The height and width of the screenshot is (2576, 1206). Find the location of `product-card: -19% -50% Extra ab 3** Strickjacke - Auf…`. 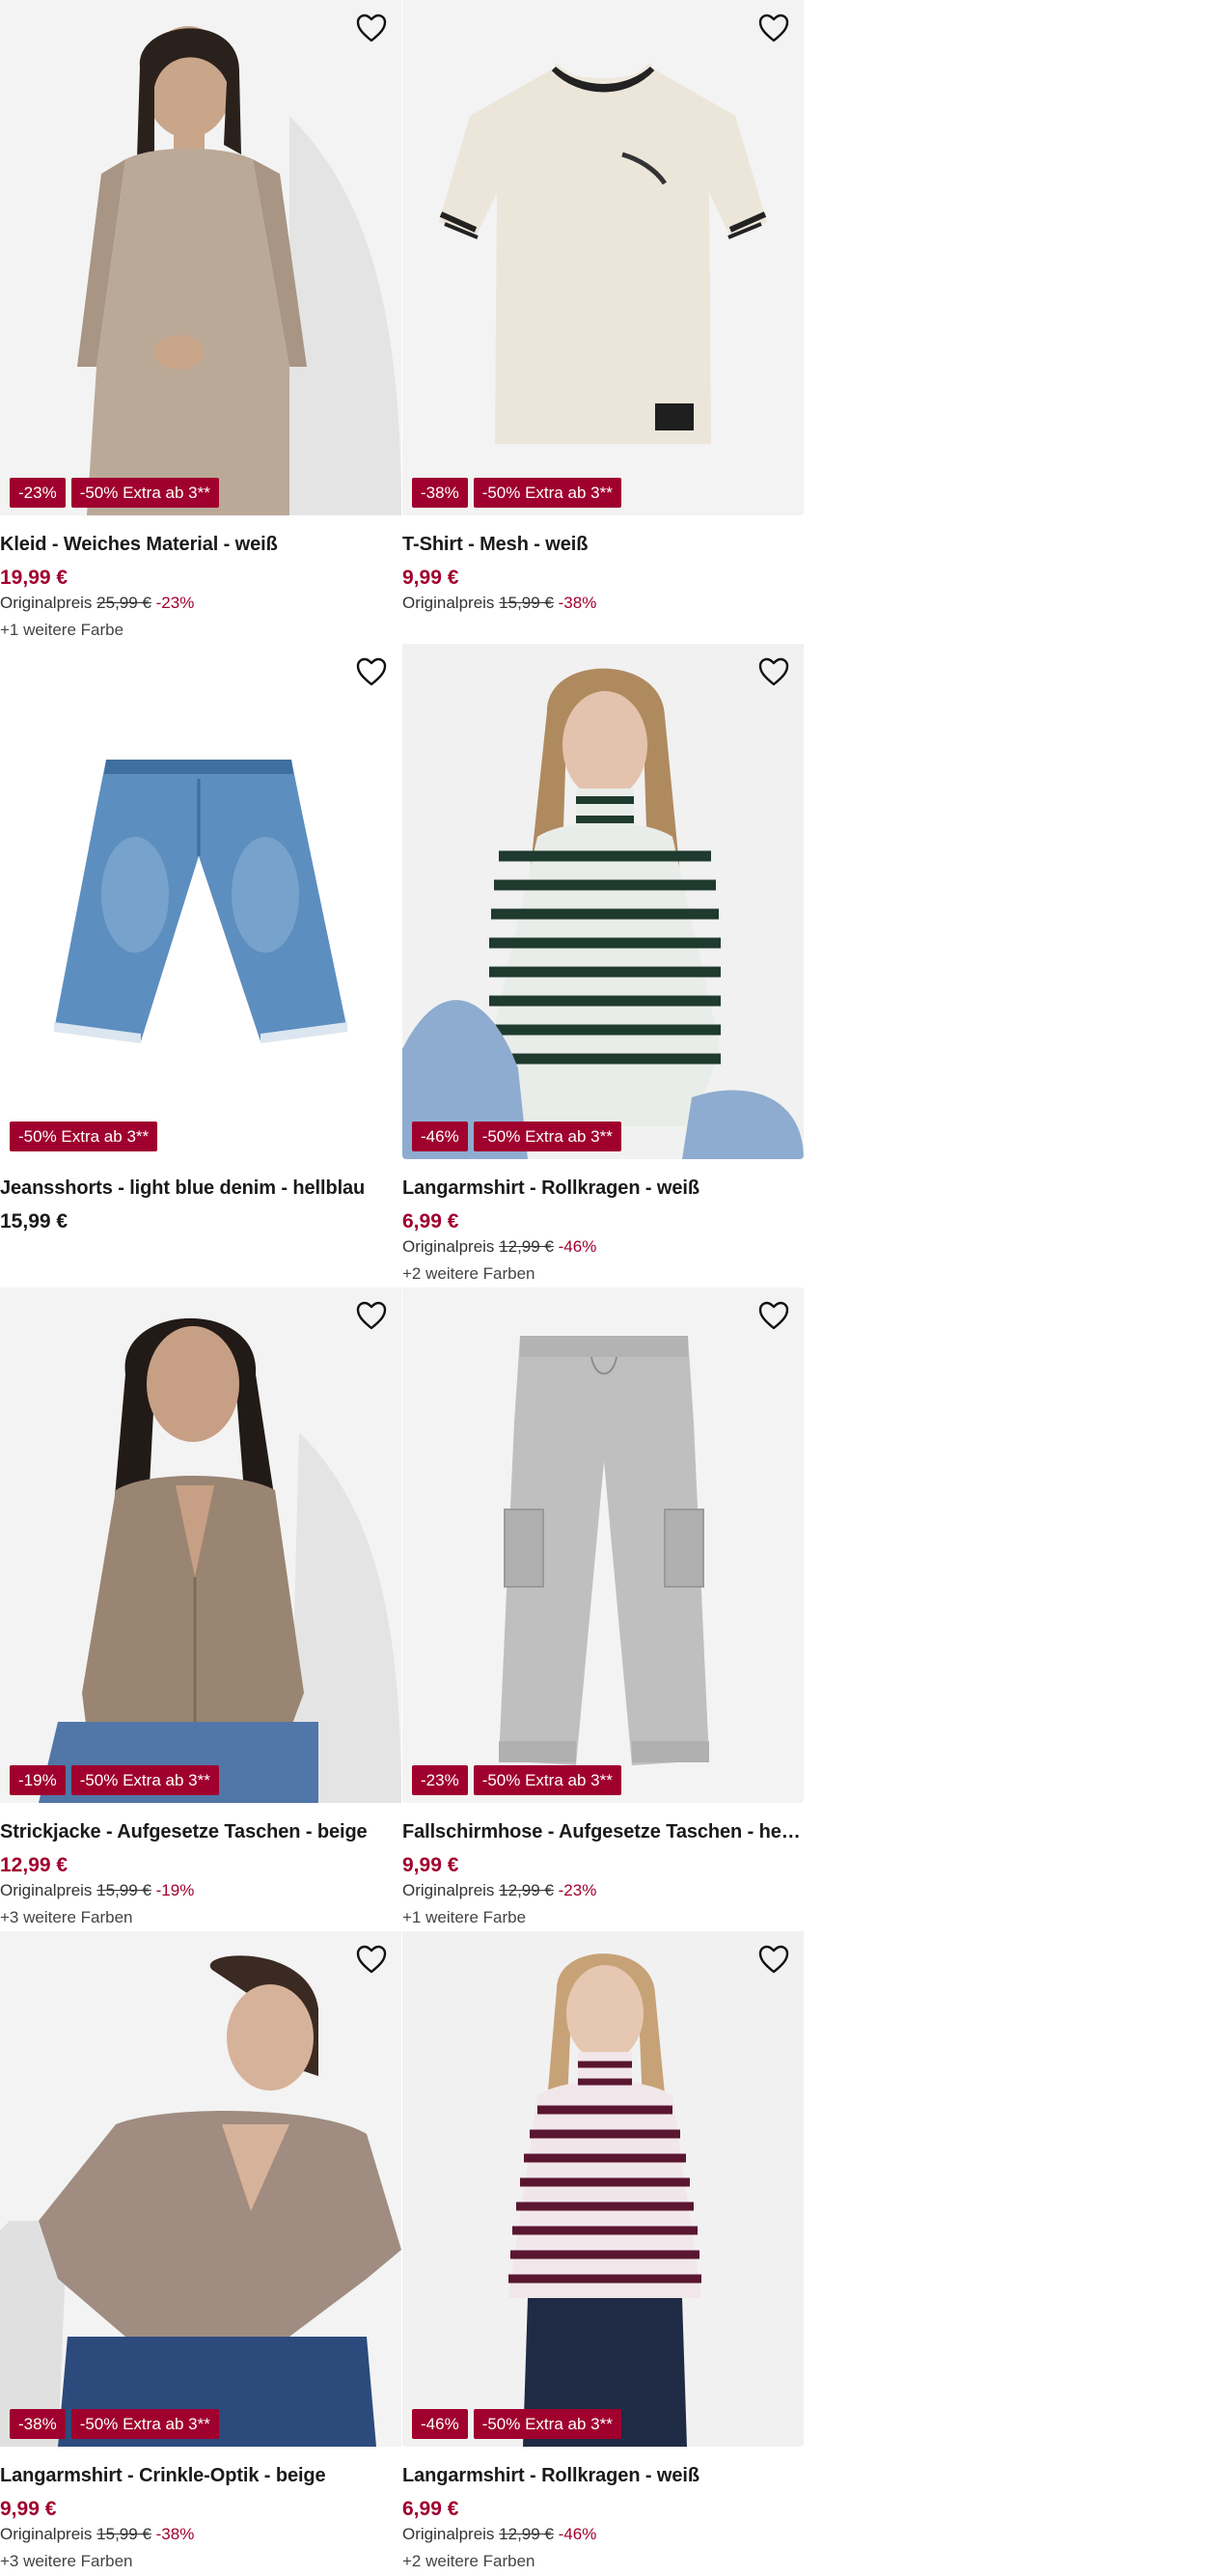

product-card: -19% -50% Extra ab 3** Strickjacke - Auf… is located at coordinates (201, 1609).